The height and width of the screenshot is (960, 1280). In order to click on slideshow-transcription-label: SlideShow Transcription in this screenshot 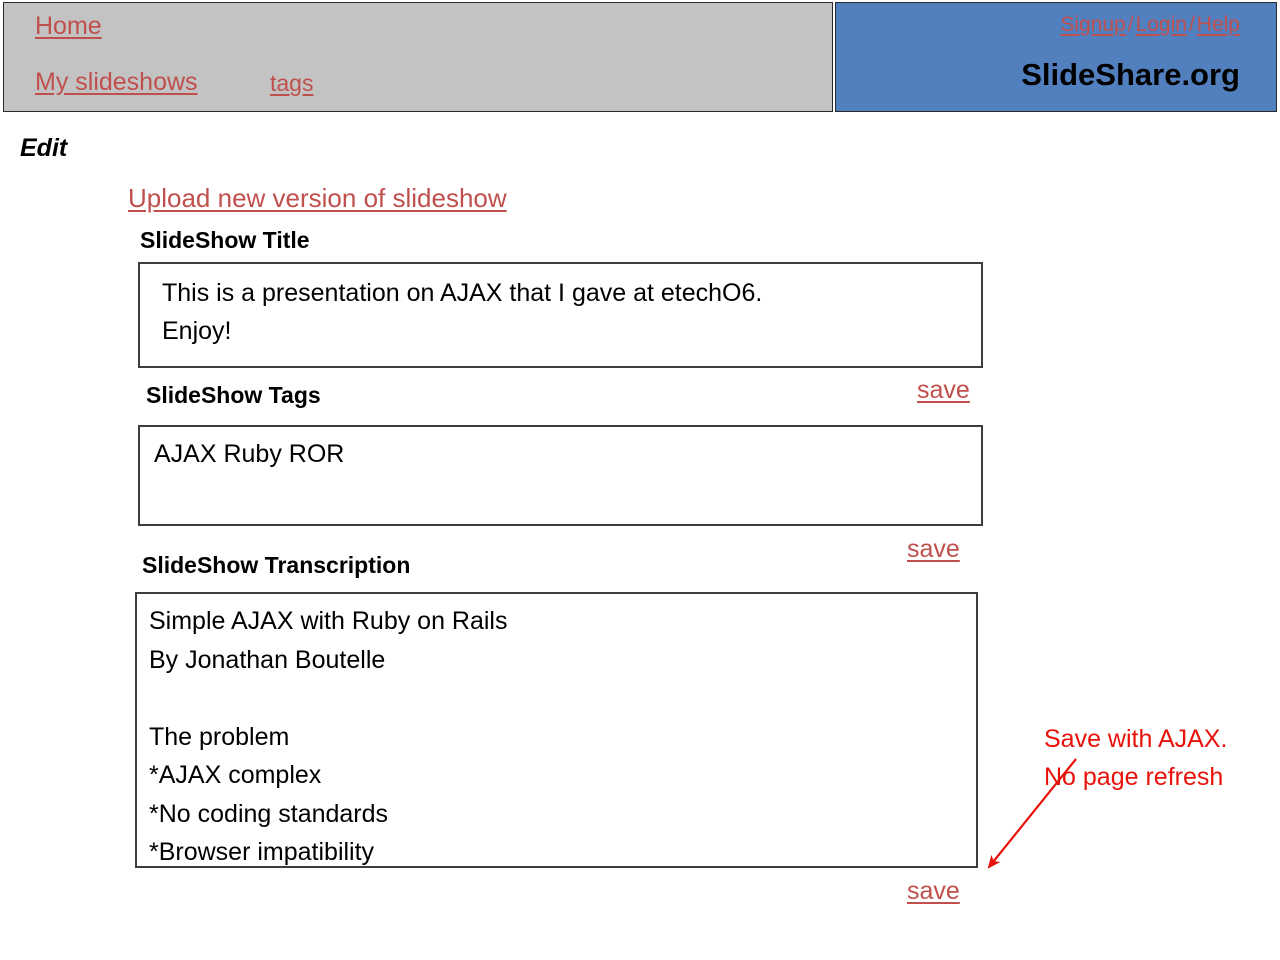, I will do `click(276, 565)`.